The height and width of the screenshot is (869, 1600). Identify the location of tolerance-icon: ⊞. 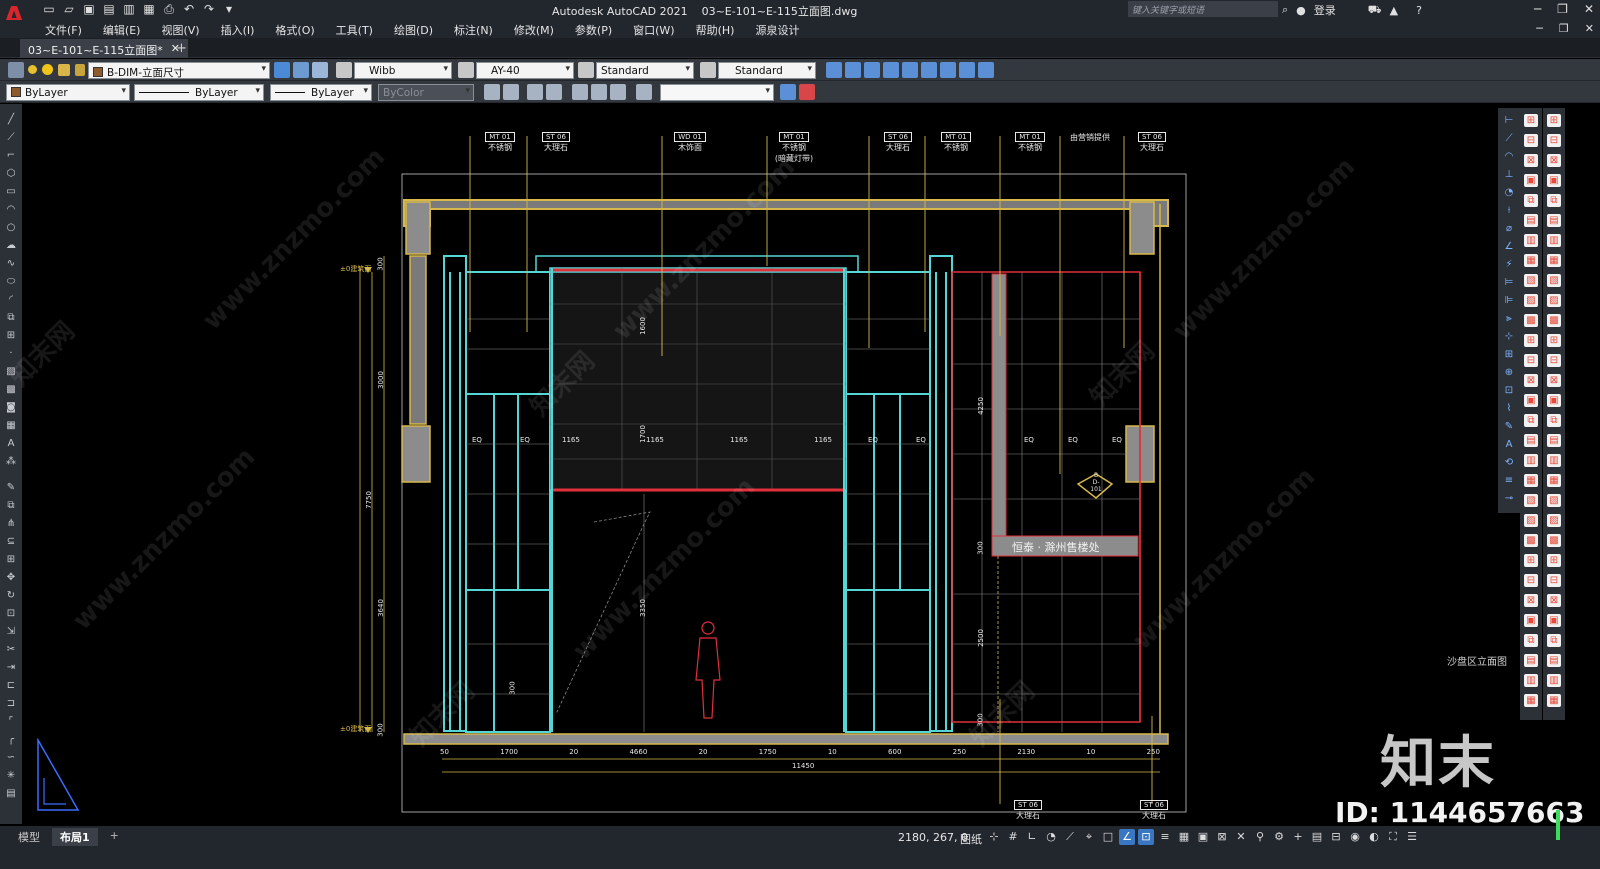
(1509, 354).